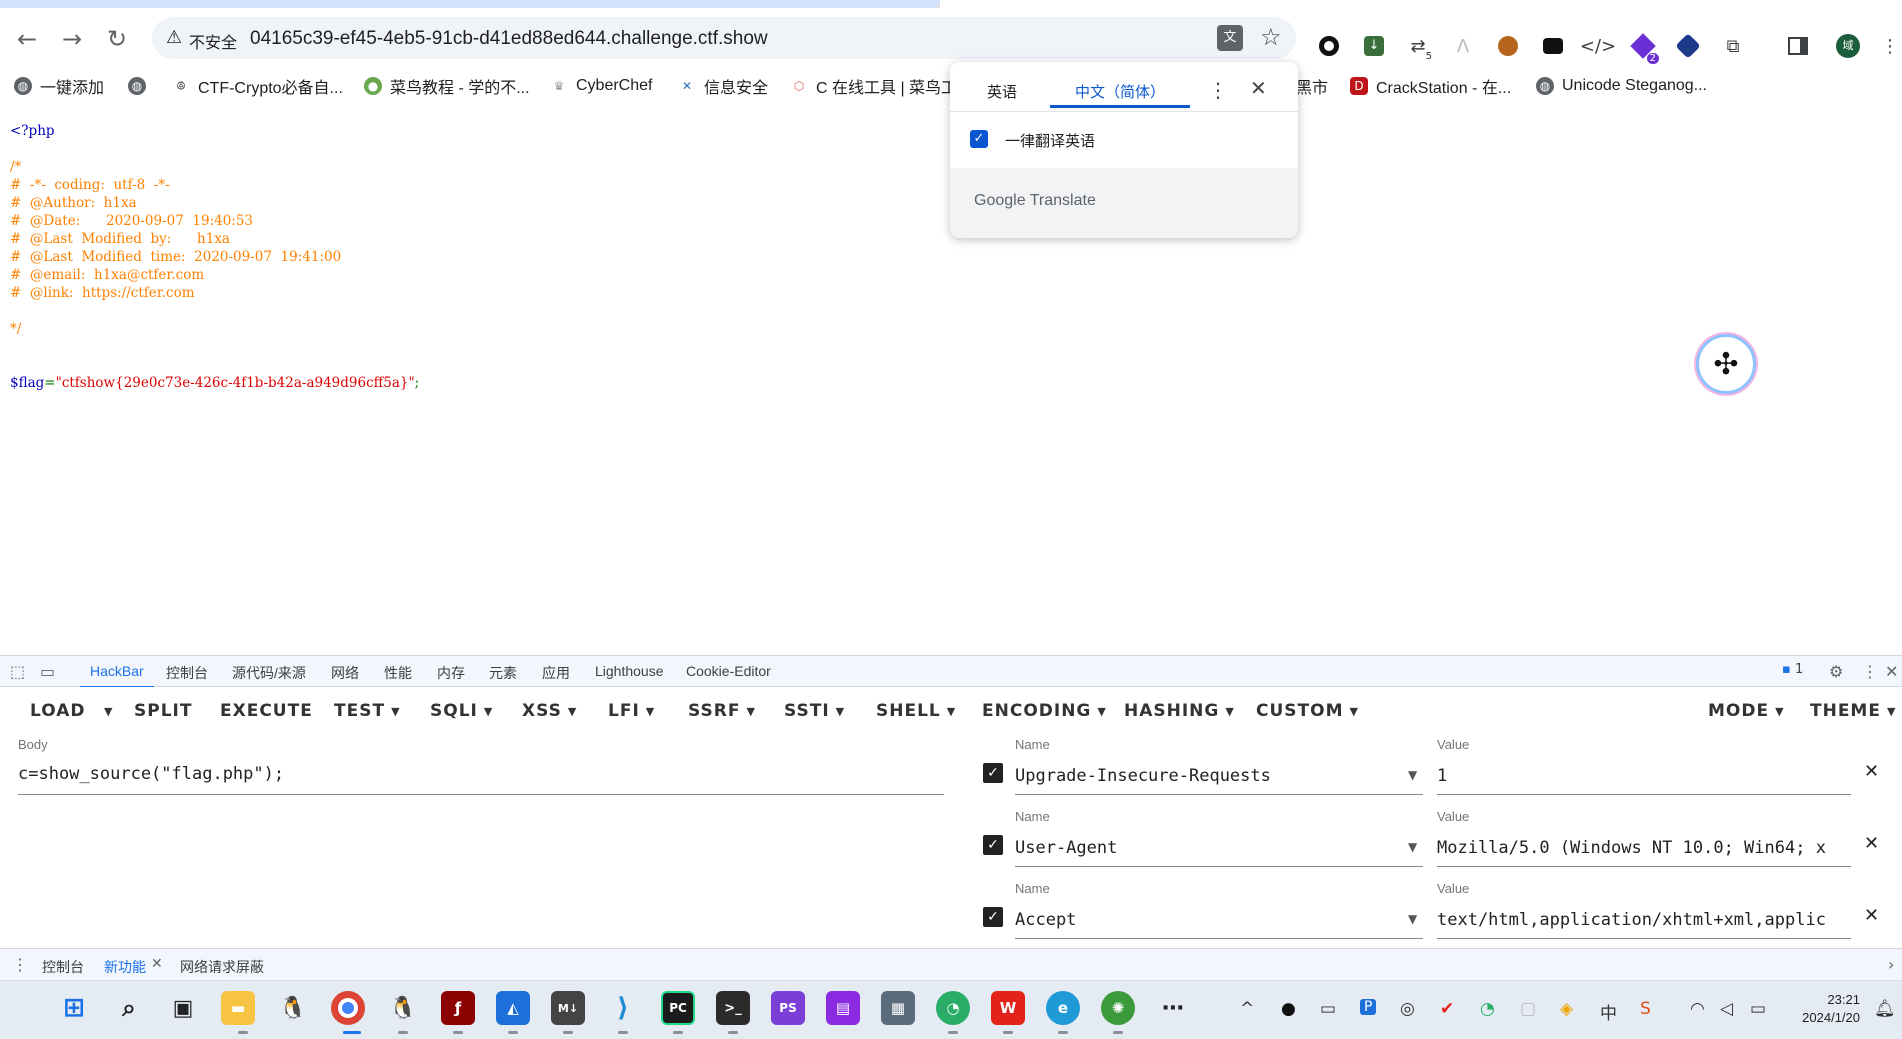  What do you see at coordinates (293, 1008) in the screenshot?
I see `qq-icon: 🐧` at bounding box center [293, 1008].